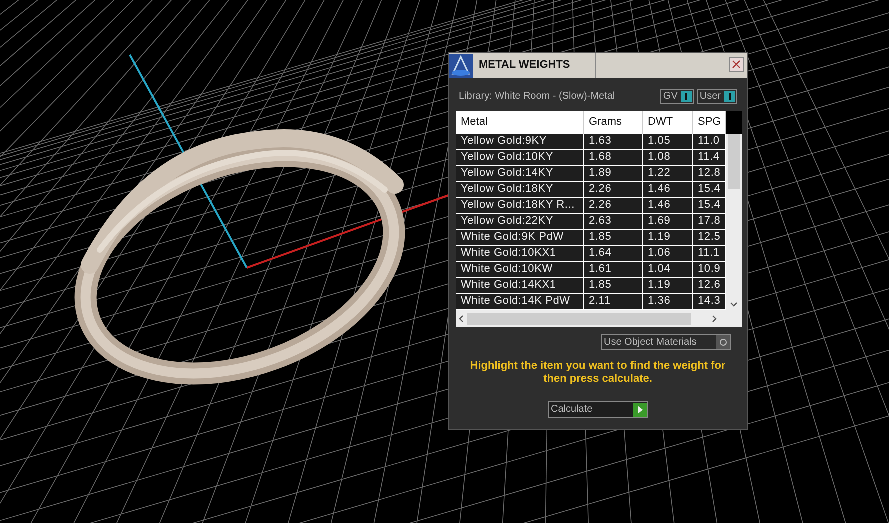 The height and width of the screenshot is (523, 889). I want to click on toggle-switch: GV, so click(677, 96).